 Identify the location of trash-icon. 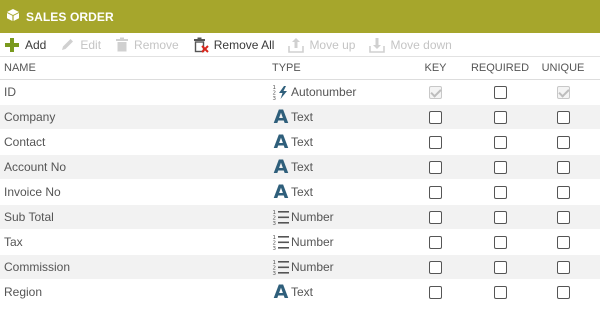
(122, 44).